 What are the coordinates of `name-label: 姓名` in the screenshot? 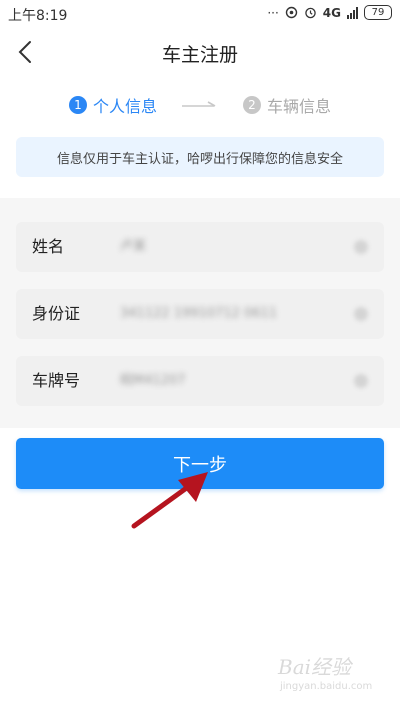 It's located at (48, 246).